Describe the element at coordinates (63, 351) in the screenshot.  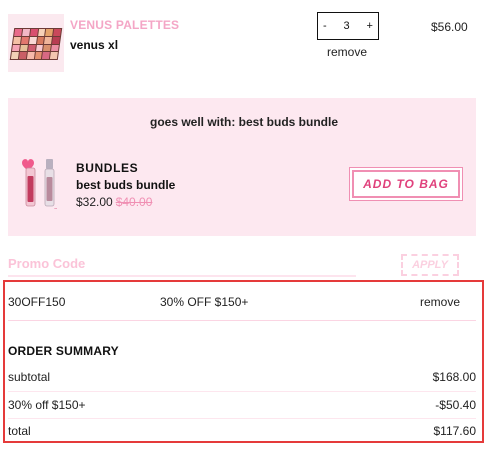
I see `order-summary-title: ORDER SUMMARY` at that location.